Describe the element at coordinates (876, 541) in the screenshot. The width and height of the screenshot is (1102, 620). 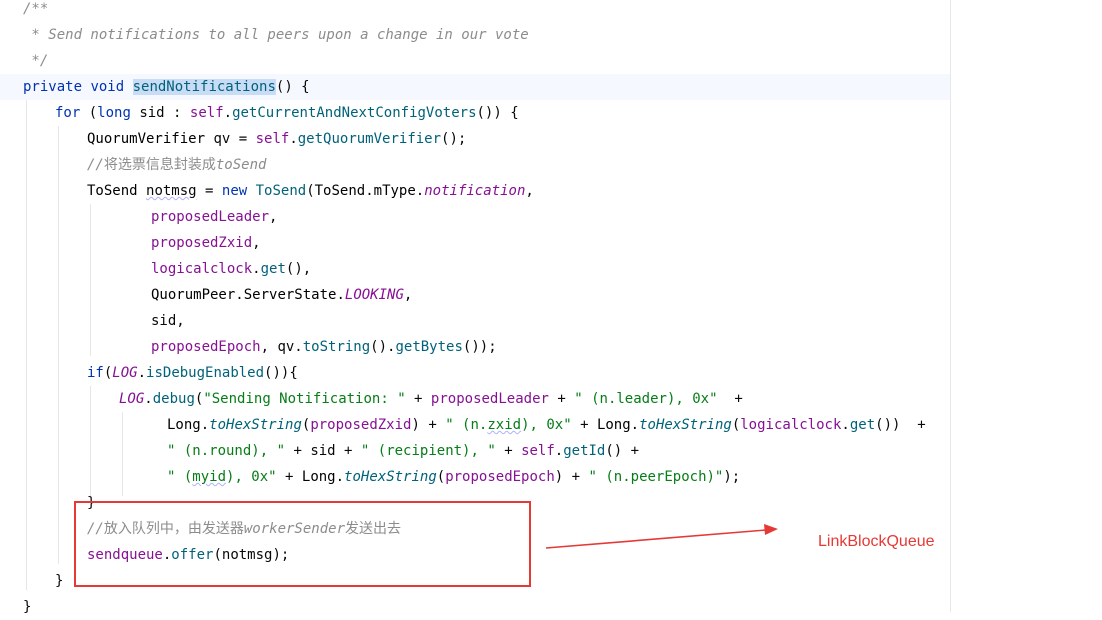
I see `annotation-label: LinkBlockQueue` at that location.